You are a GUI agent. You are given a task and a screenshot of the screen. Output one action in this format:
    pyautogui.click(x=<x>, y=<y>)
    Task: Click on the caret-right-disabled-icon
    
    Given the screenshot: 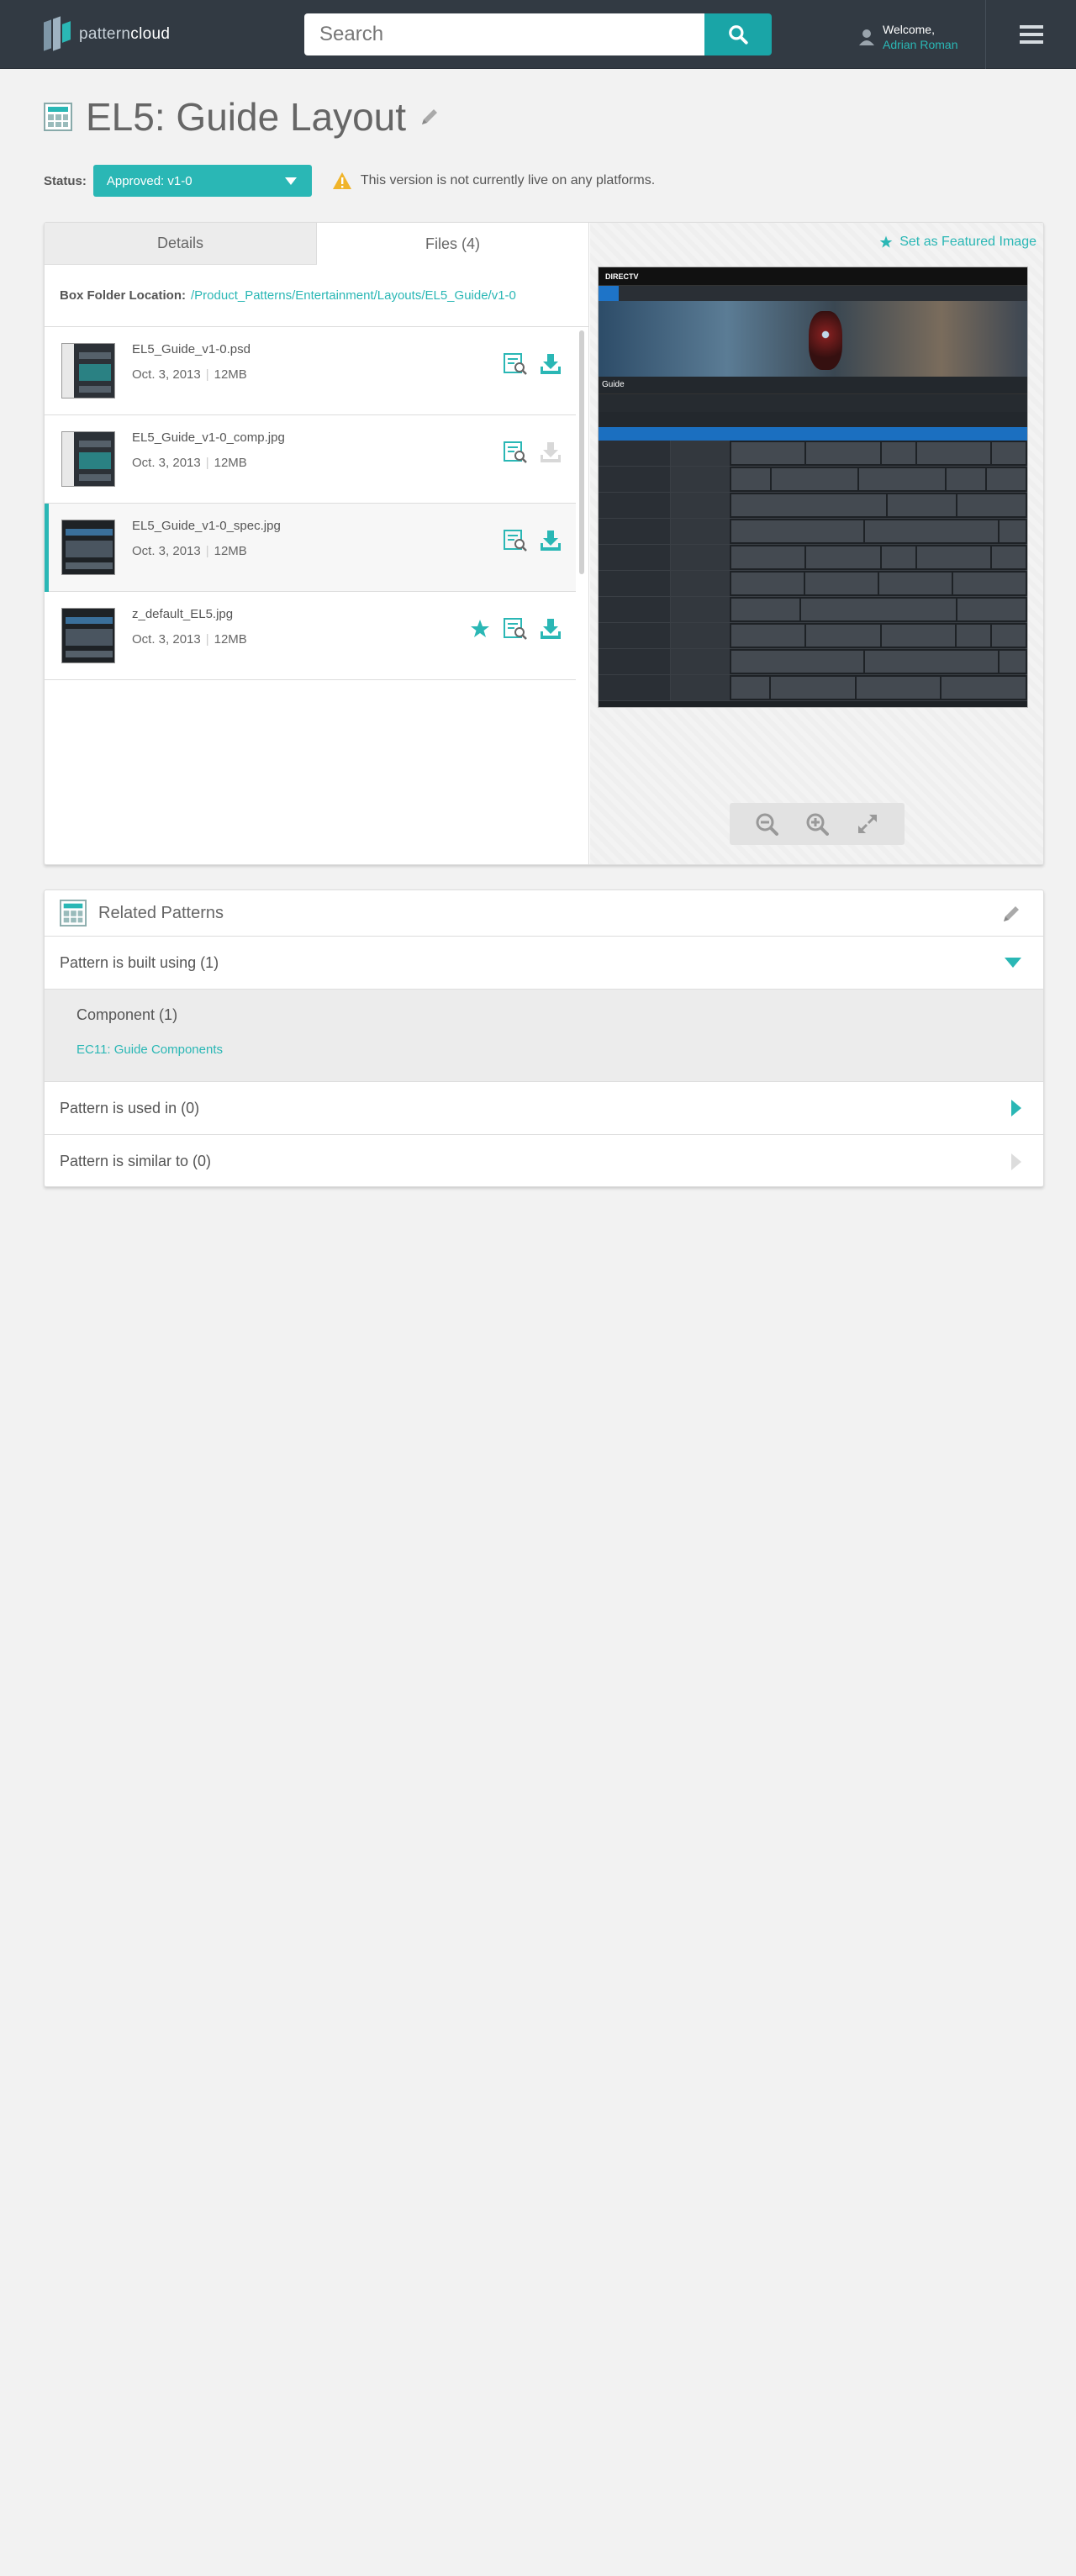 What is the action you would take?
    pyautogui.click(x=1016, y=1161)
    